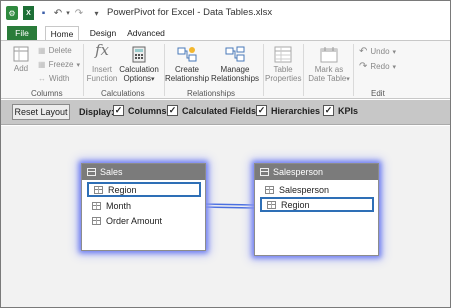  Describe the element at coordinates (21, 54) in the screenshot. I see `add-column-icon` at that location.